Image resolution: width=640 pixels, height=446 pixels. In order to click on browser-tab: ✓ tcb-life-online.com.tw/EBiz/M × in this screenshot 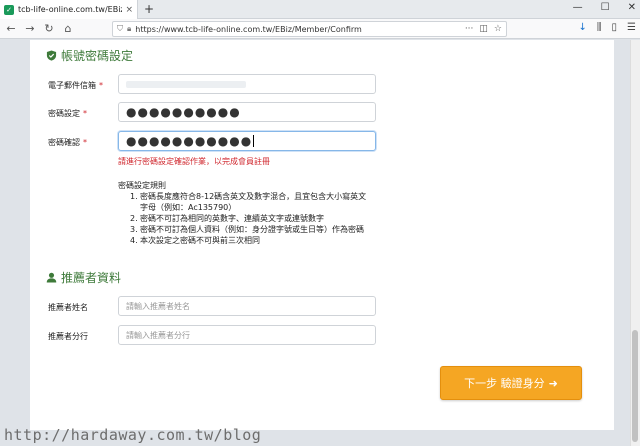, I will do `click(69, 9)`.